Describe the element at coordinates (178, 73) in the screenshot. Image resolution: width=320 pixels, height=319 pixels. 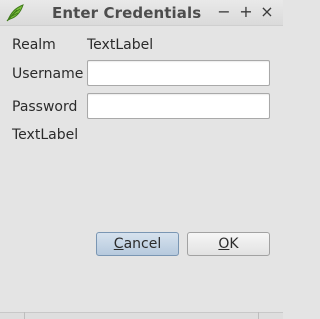
I see `username-field` at that location.